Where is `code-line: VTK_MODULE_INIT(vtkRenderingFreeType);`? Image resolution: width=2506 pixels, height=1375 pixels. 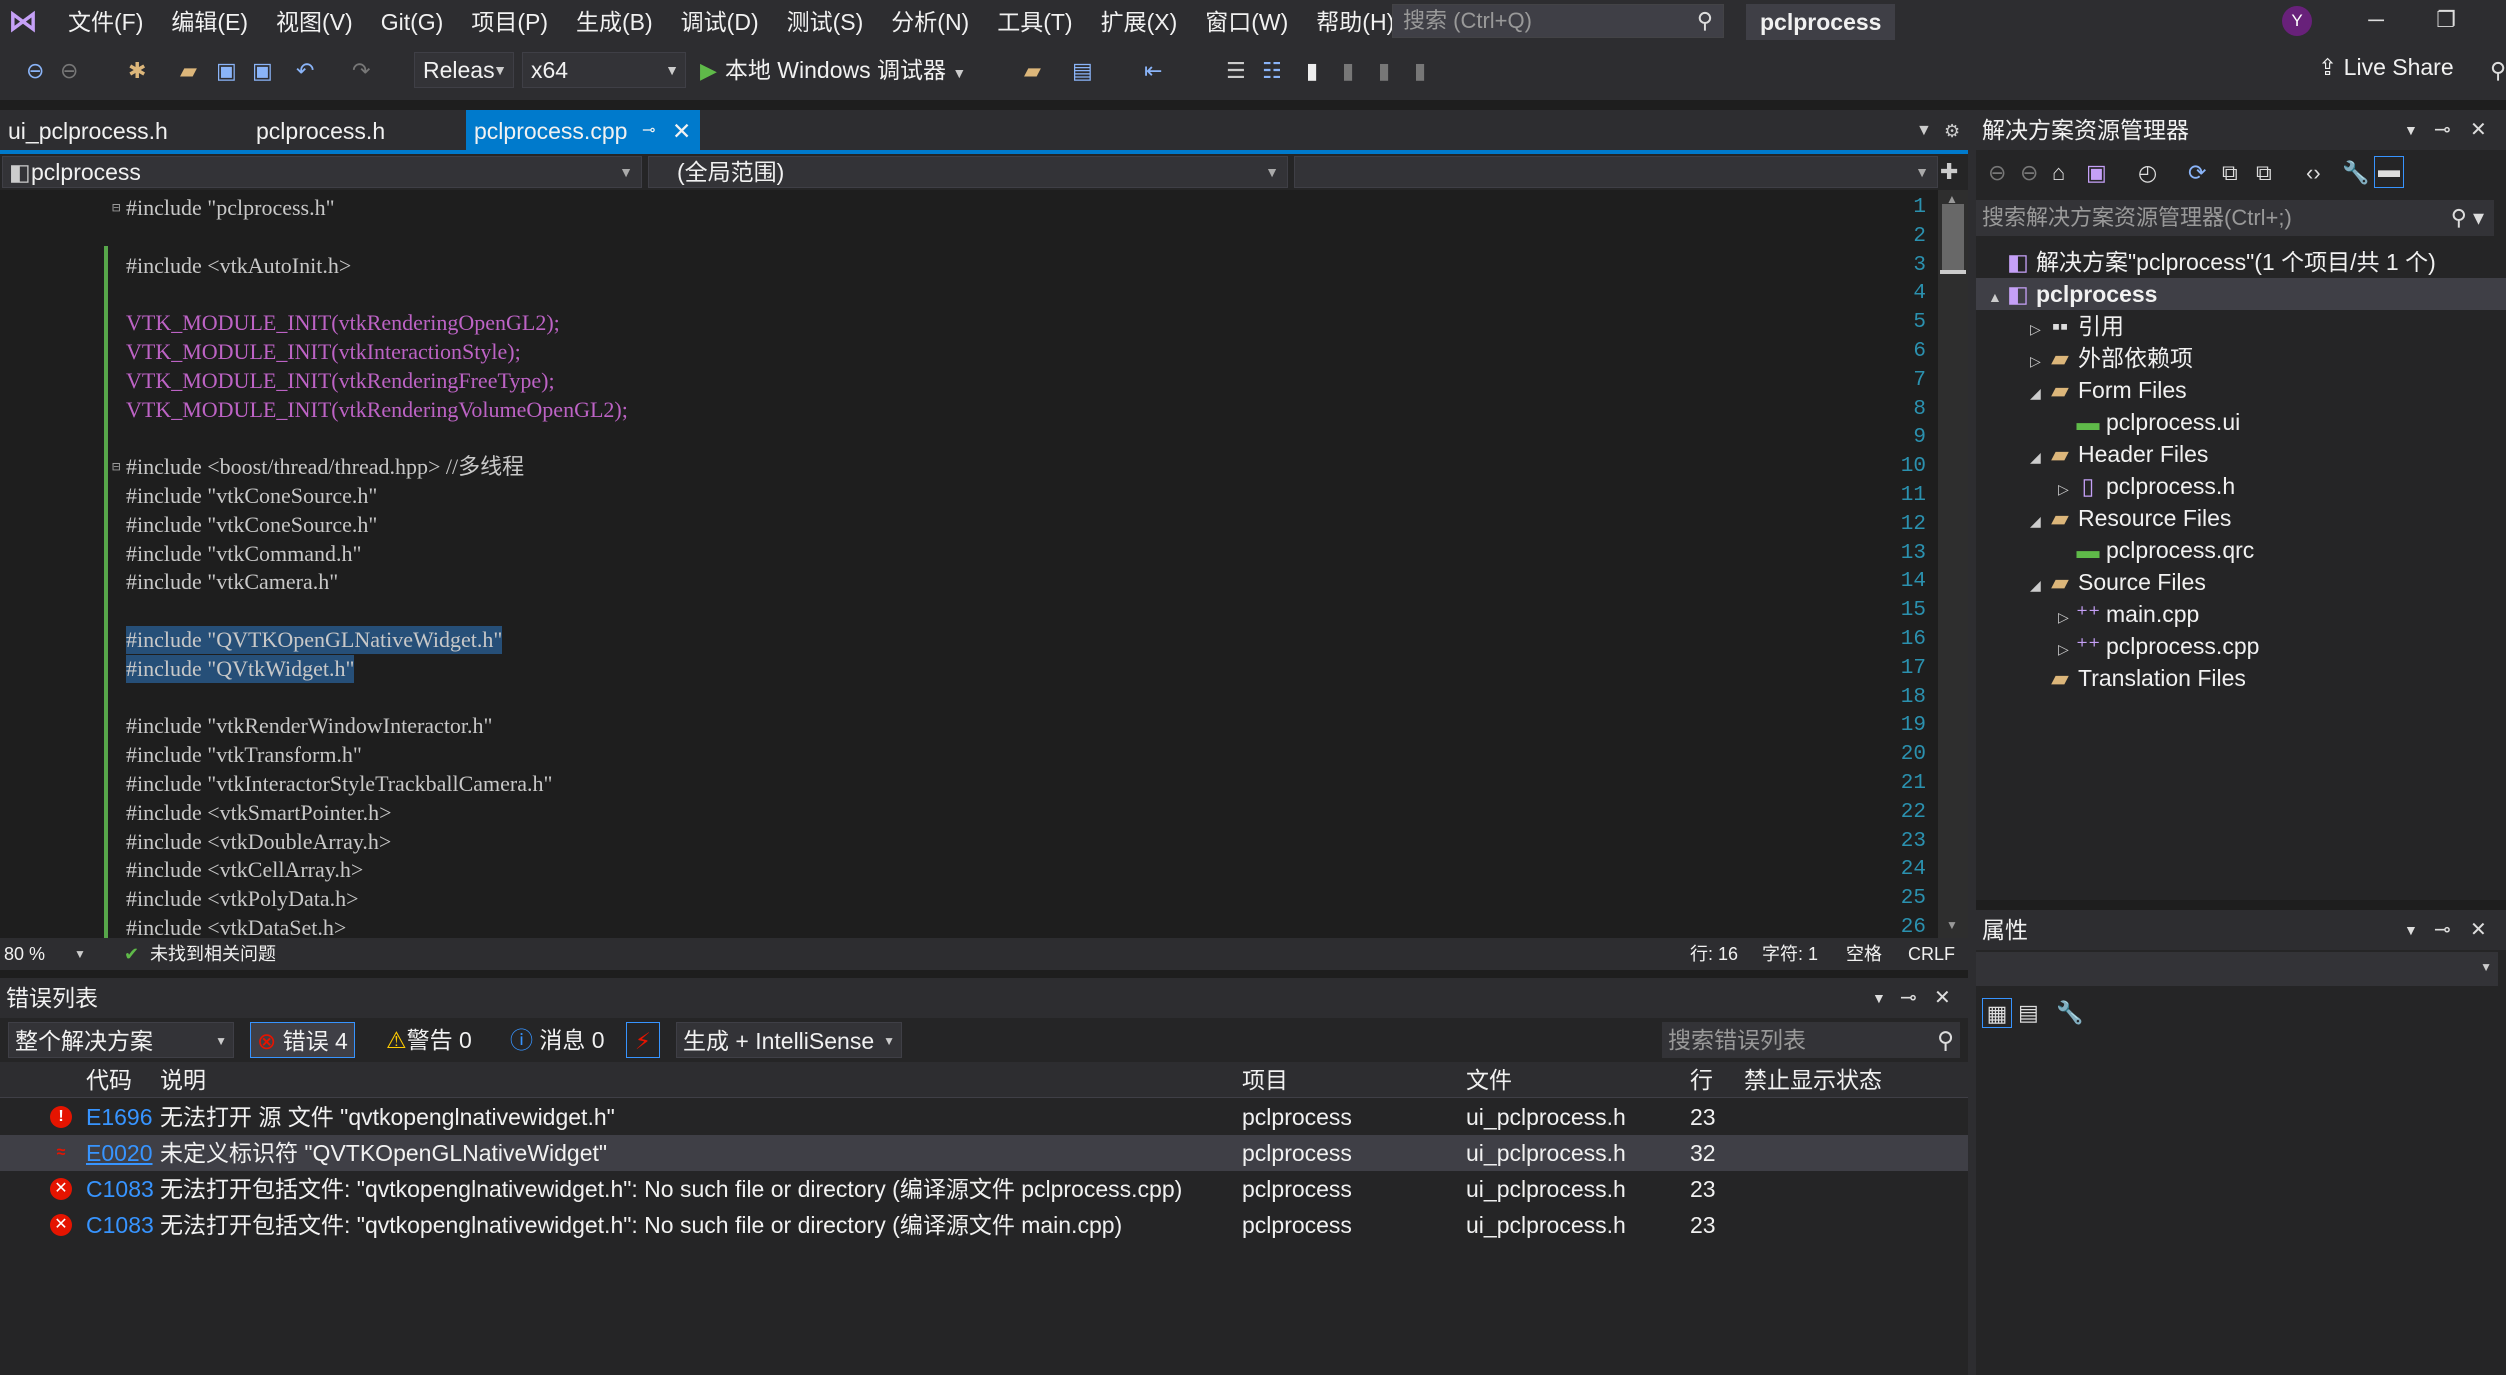
code-line: VTK_MODULE_INIT(vtkRenderingFreeType); is located at coordinates (340, 381).